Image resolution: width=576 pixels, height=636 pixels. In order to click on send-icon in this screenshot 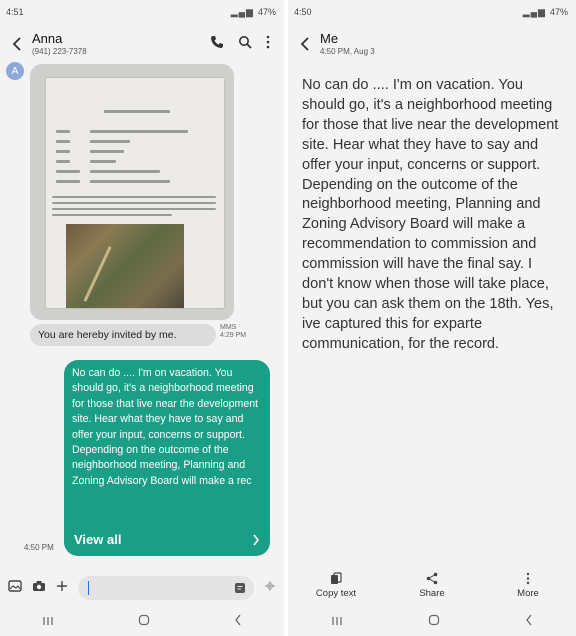, I will do `click(270, 586)`.